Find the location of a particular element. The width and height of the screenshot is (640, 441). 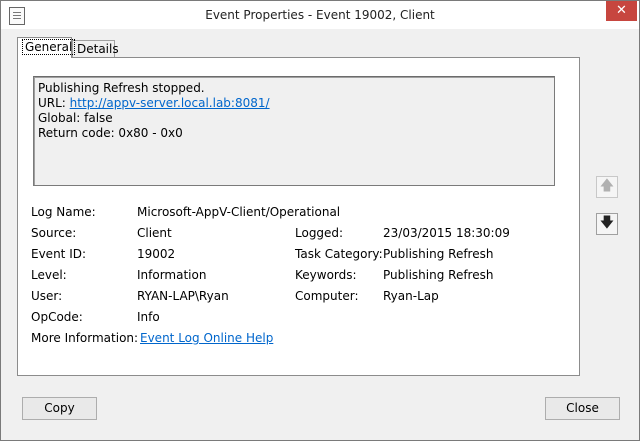

computer-value: Ryan-Lap is located at coordinates (411, 296).